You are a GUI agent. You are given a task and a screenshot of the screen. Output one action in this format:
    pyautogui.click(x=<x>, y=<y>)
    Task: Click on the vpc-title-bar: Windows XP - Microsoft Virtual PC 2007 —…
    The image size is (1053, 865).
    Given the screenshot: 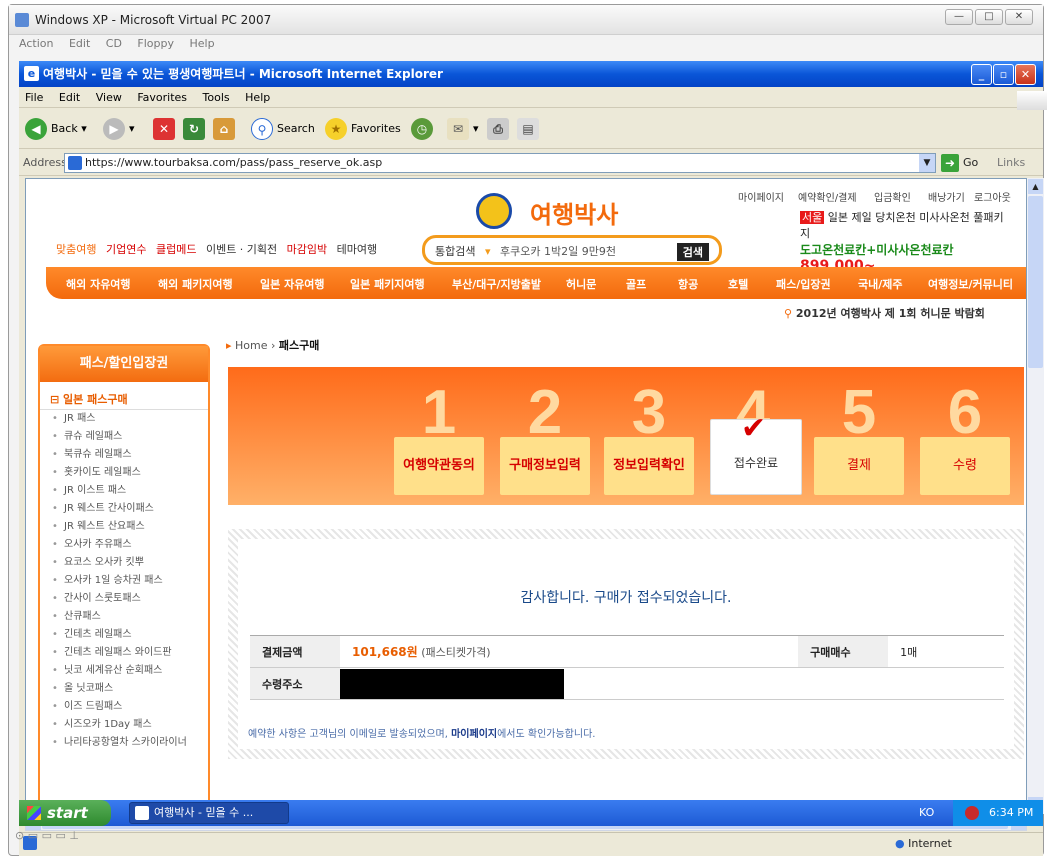 What is the action you would take?
    pyautogui.click(x=526, y=20)
    